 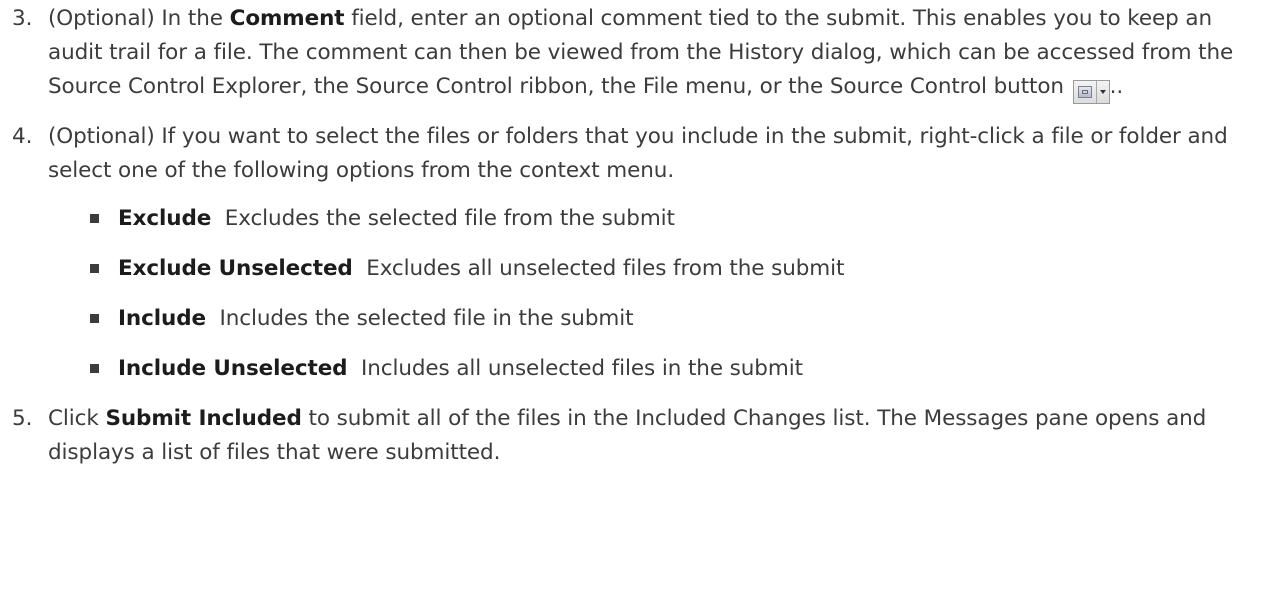 What do you see at coordinates (162, 318) in the screenshot?
I see `option-term: Include` at bounding box center [162, 318].